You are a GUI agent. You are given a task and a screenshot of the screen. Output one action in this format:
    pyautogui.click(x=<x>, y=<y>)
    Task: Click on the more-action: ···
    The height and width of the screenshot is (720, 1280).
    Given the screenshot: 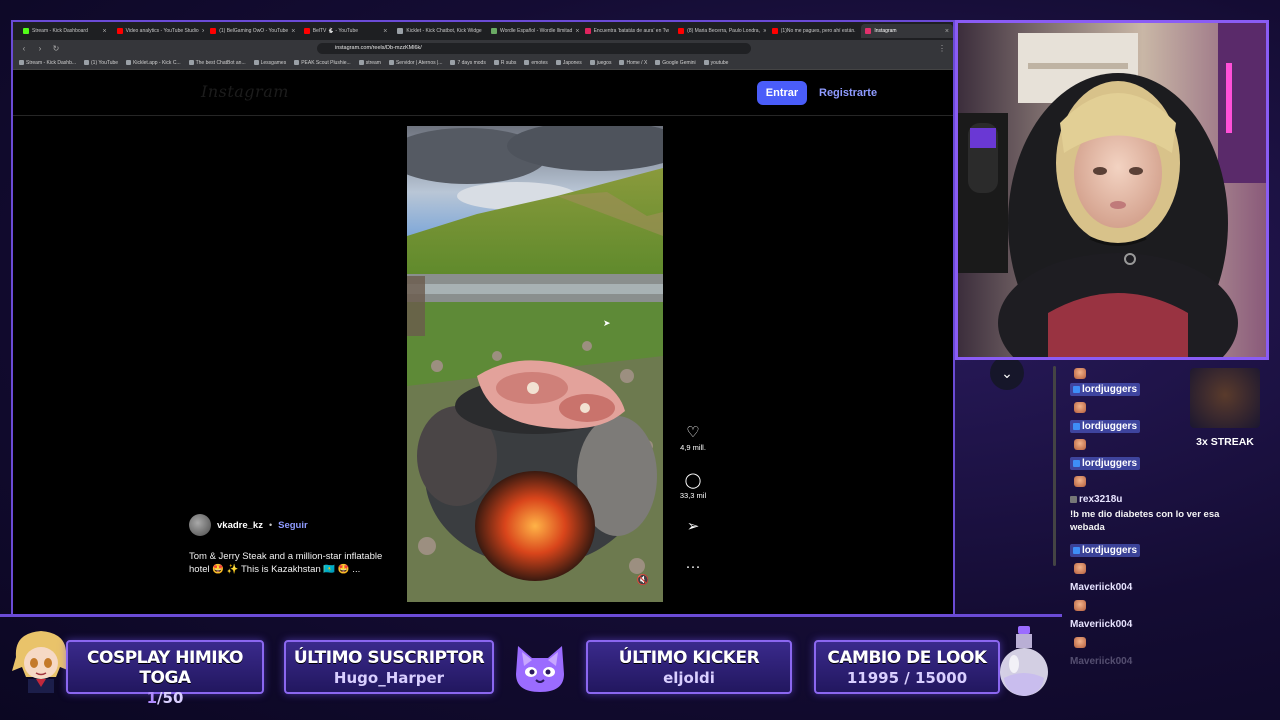 What is the action you would take?
    pyautogui.click(x=693, y=567)
    